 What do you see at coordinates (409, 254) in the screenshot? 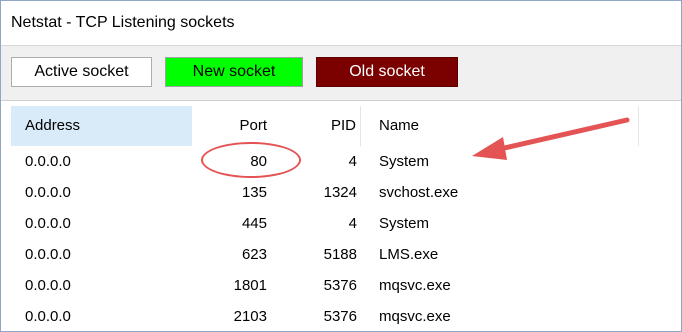
I see `cell-name: LMS.exe` at bounding box center [409, 254].